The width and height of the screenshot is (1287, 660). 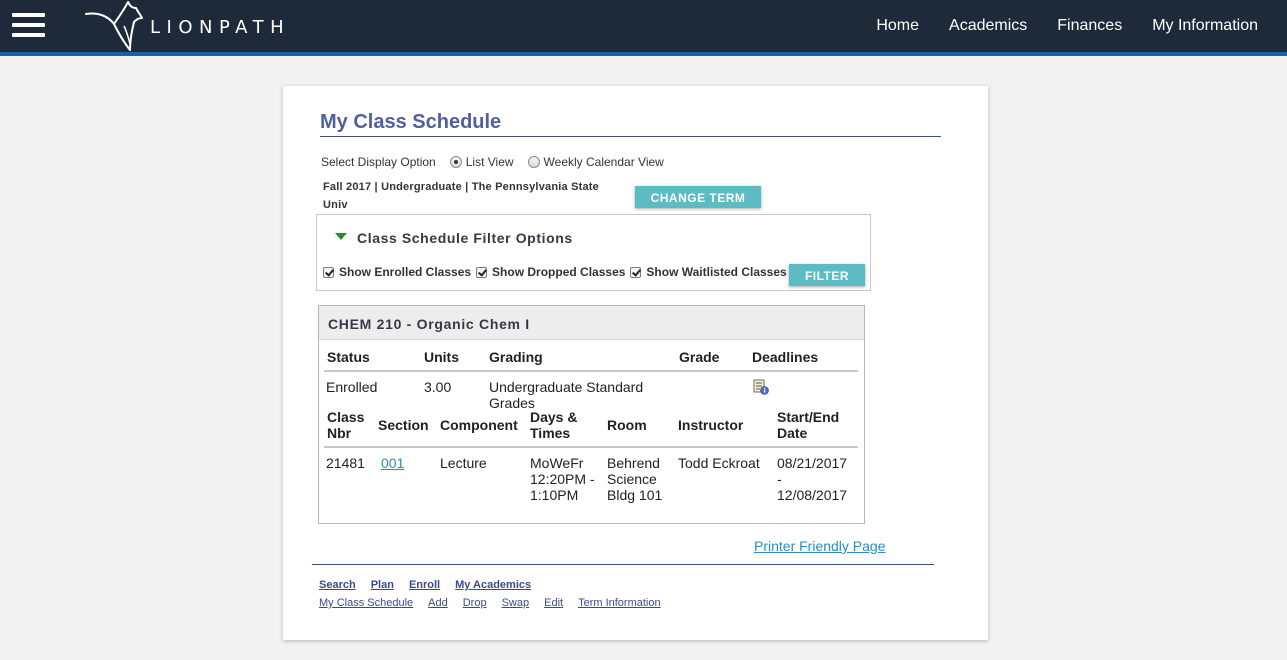 I want to click on room-header: Room, so click(x=627, y=425).